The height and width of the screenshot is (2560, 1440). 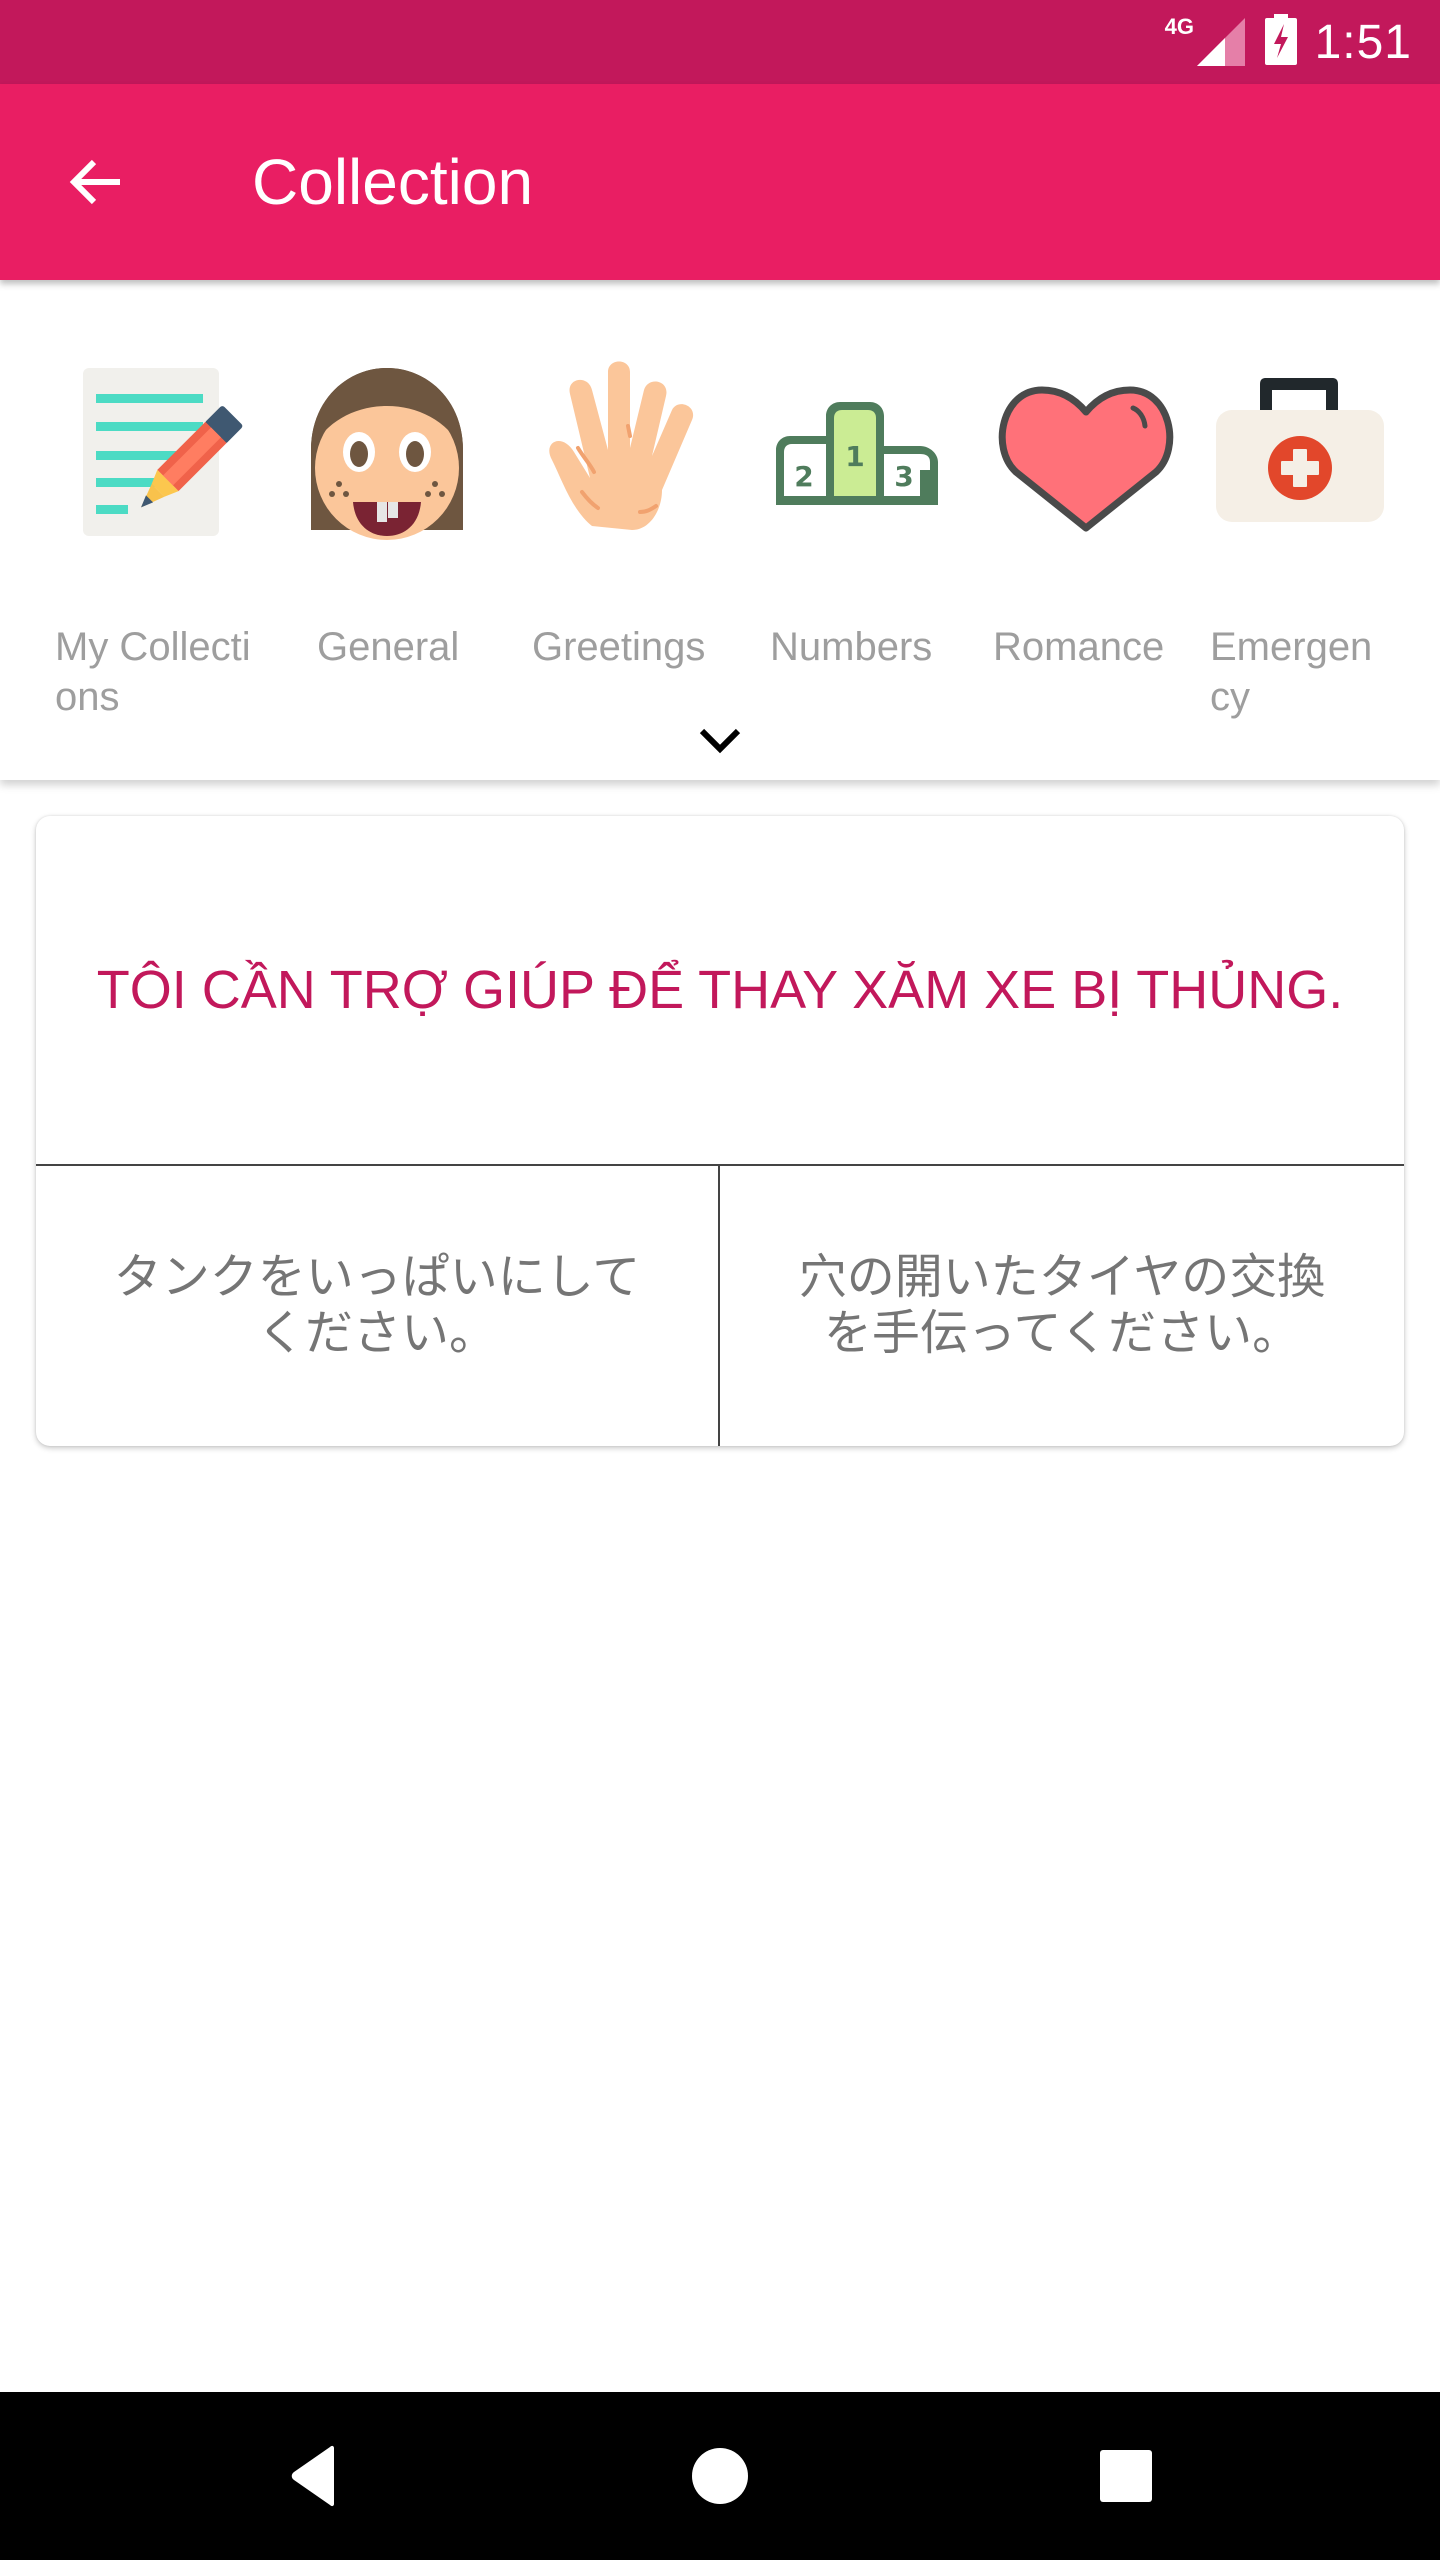 I want to click on category-label: Emergency, so click(x=1291, y=672).